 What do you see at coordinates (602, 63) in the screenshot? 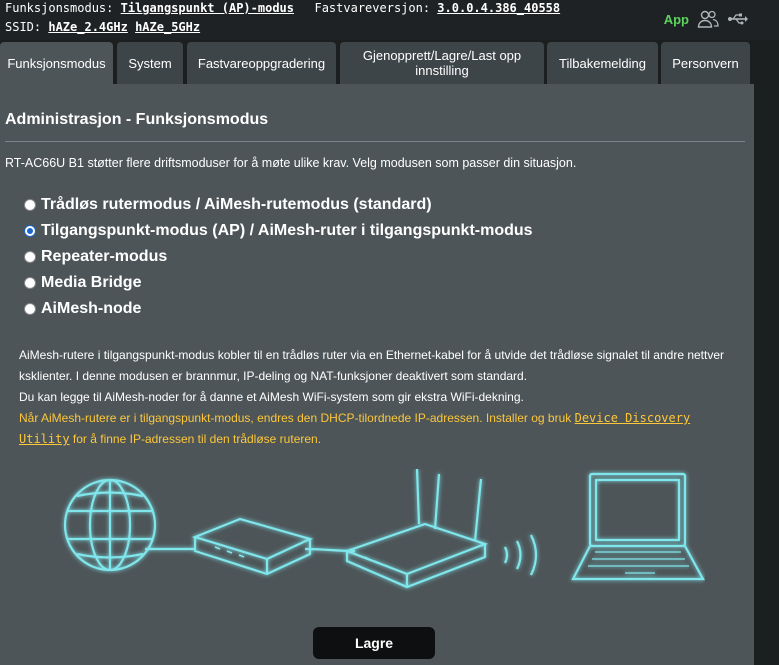
I see `tab-tilbakemelding: Tilbakemelding` at bounding box center [602, 63].